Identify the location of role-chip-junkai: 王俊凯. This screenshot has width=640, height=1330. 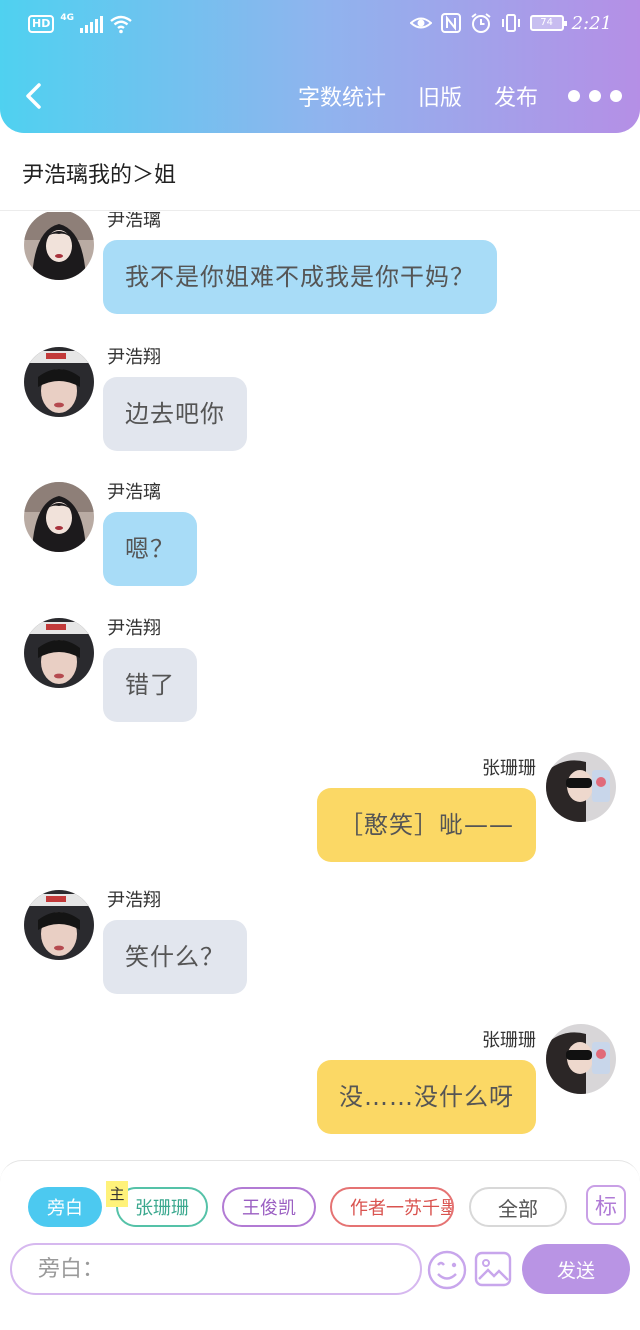
(269, 1207).